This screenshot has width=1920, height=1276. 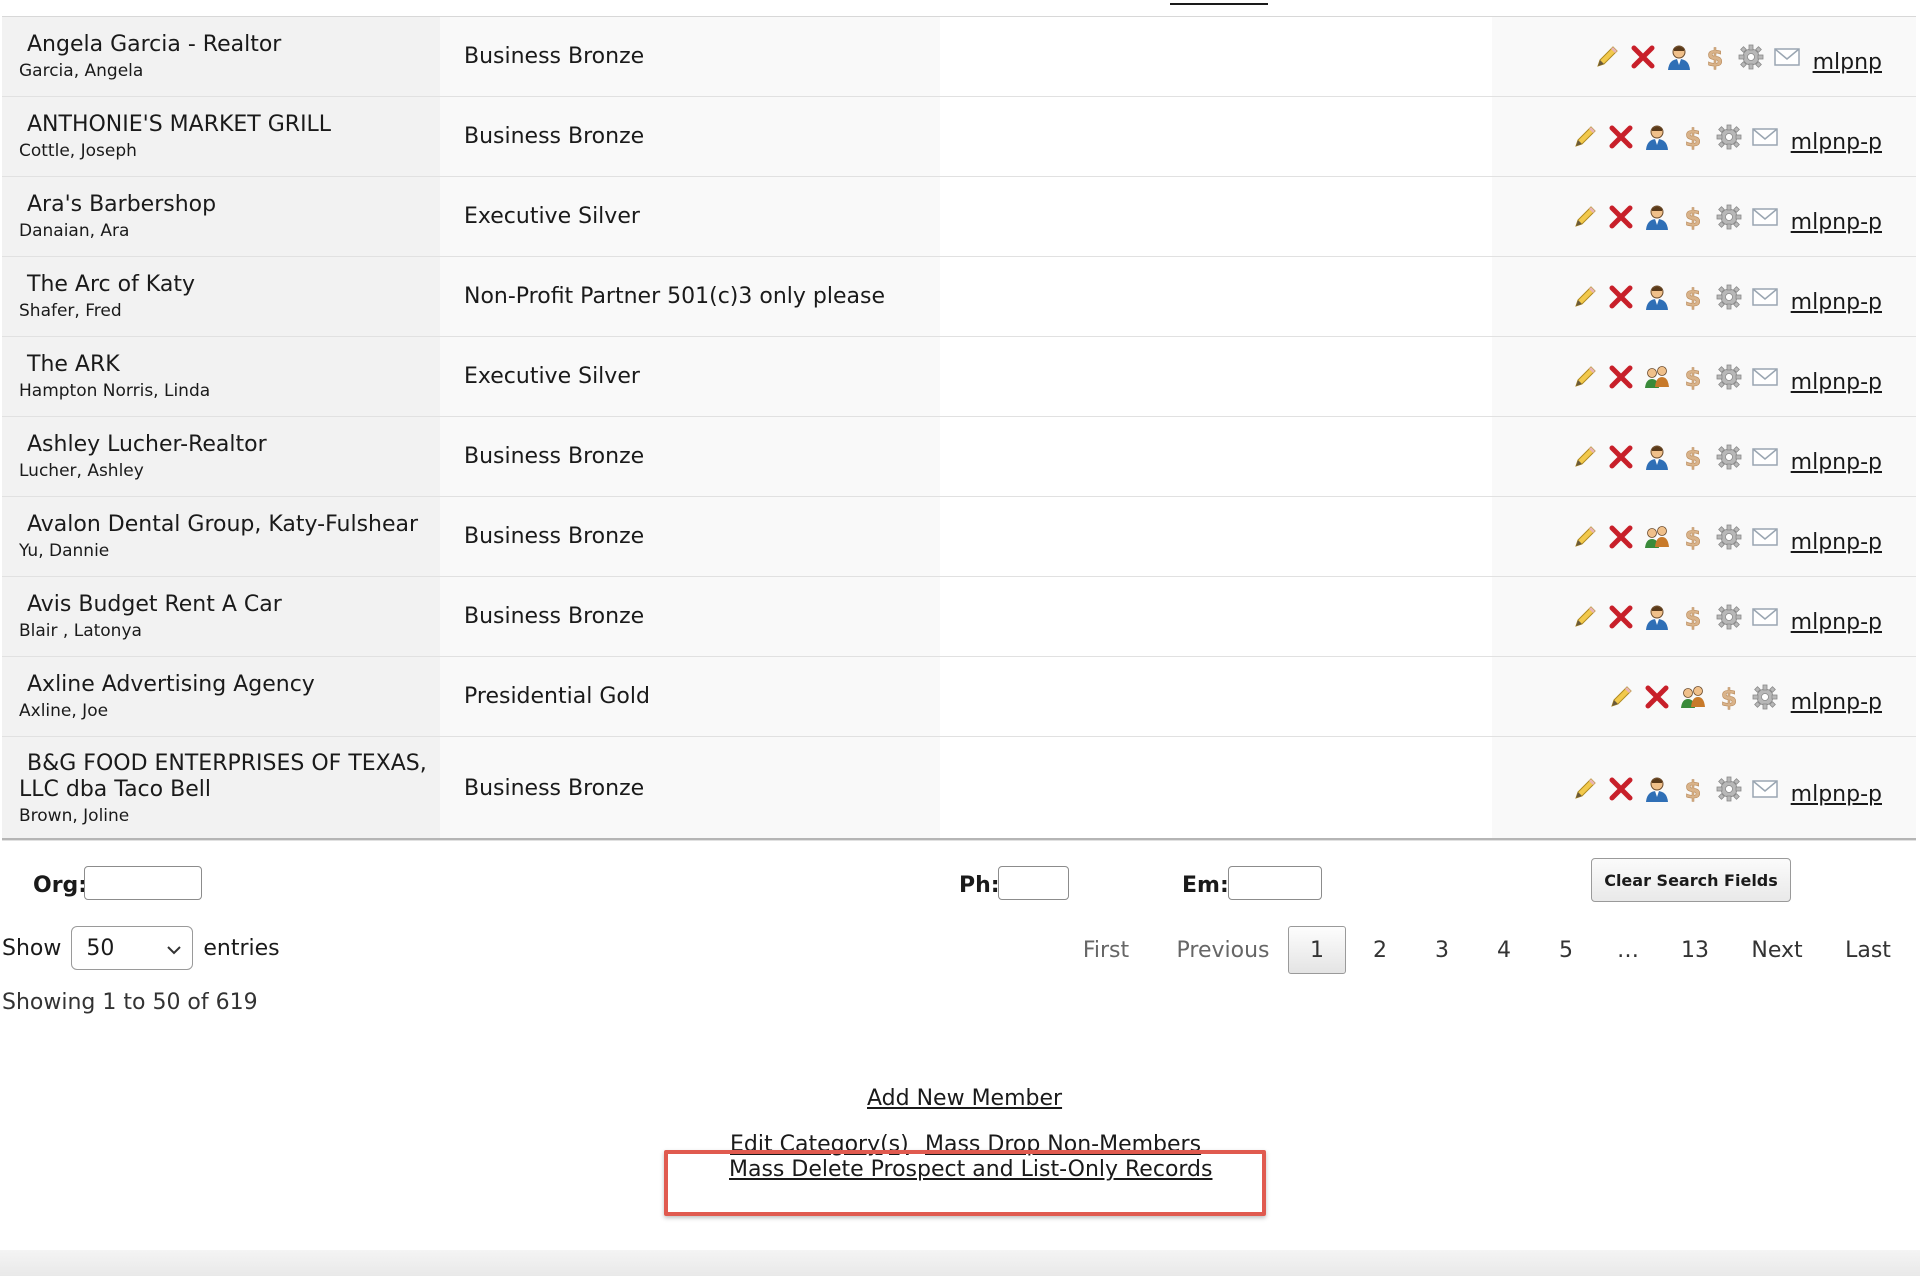 I want to click on blank-cell, so click(x=1216, y=136).